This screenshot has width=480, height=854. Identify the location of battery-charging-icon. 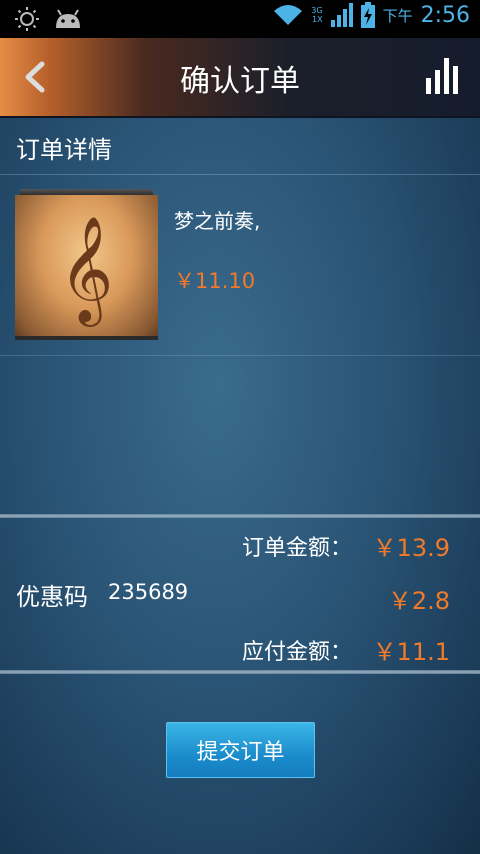
(367, 15).